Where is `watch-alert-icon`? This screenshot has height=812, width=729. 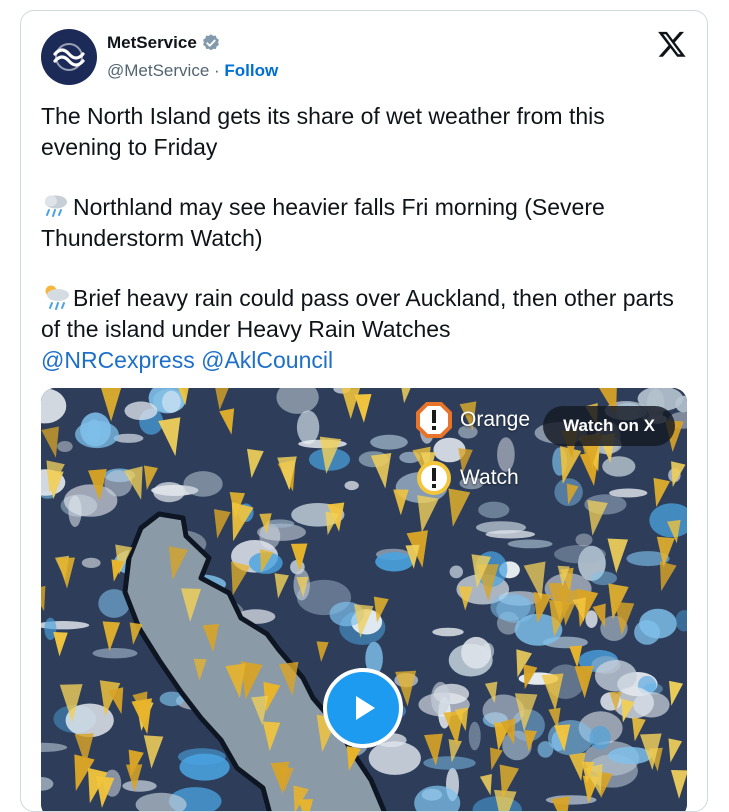
watch-alert-icon is located at coordinates (434, 478).